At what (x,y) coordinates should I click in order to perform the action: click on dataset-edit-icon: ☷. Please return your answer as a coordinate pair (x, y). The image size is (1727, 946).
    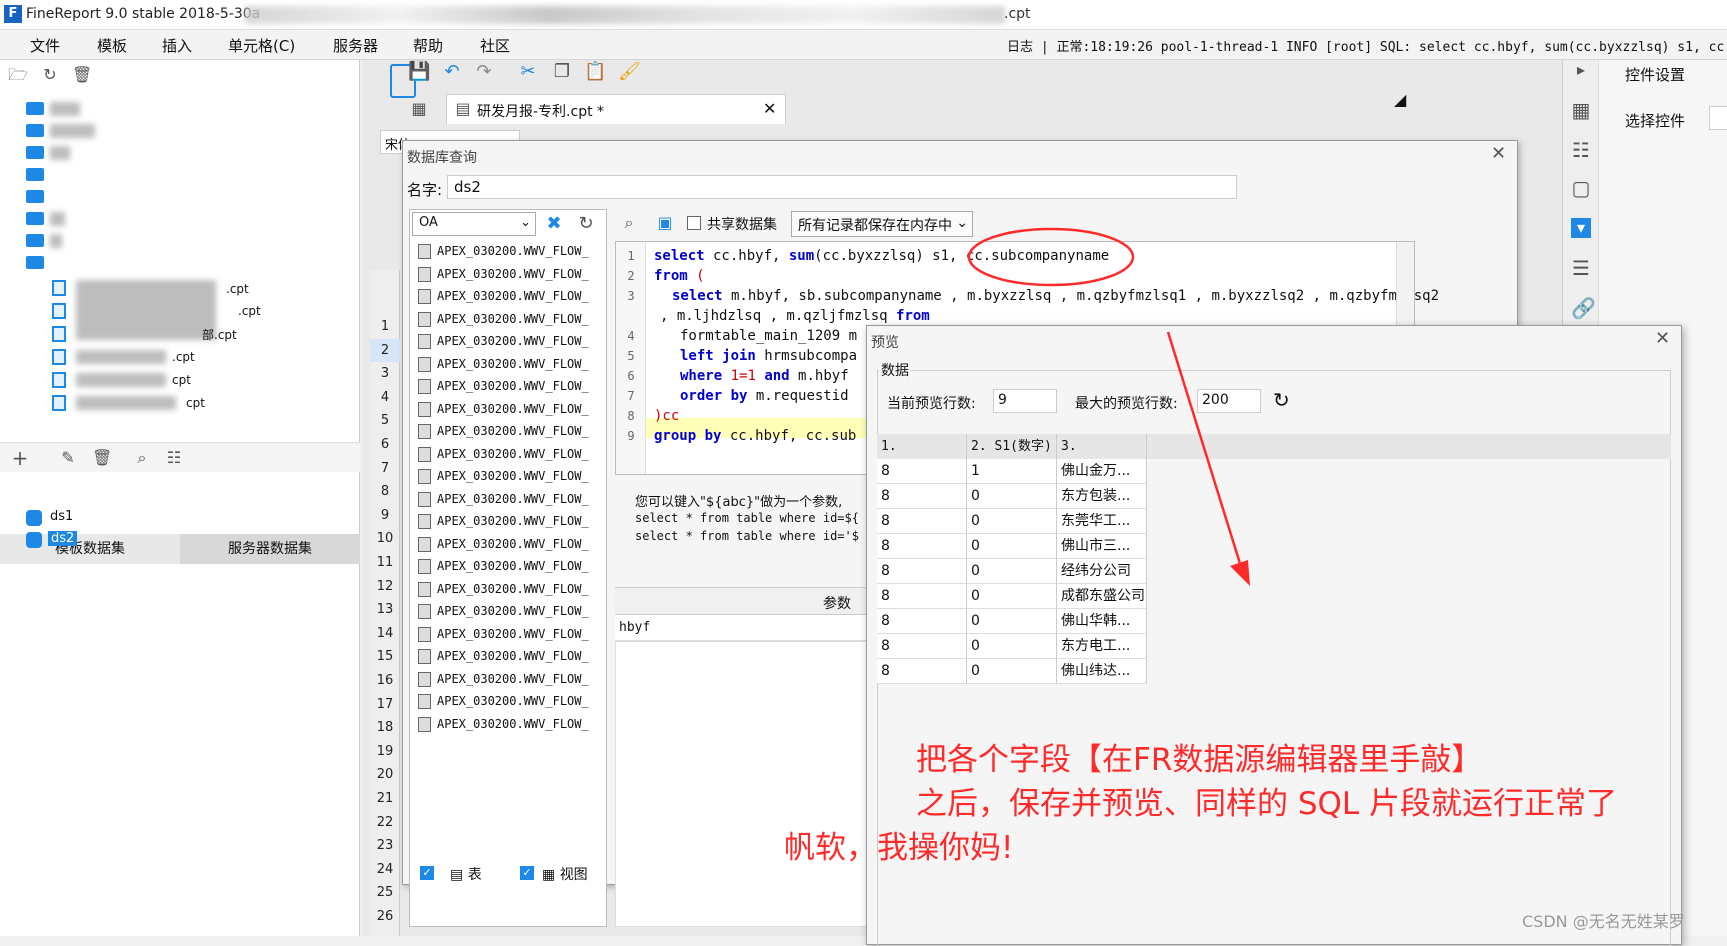
    Looking at the image, I should click on (174, 458).